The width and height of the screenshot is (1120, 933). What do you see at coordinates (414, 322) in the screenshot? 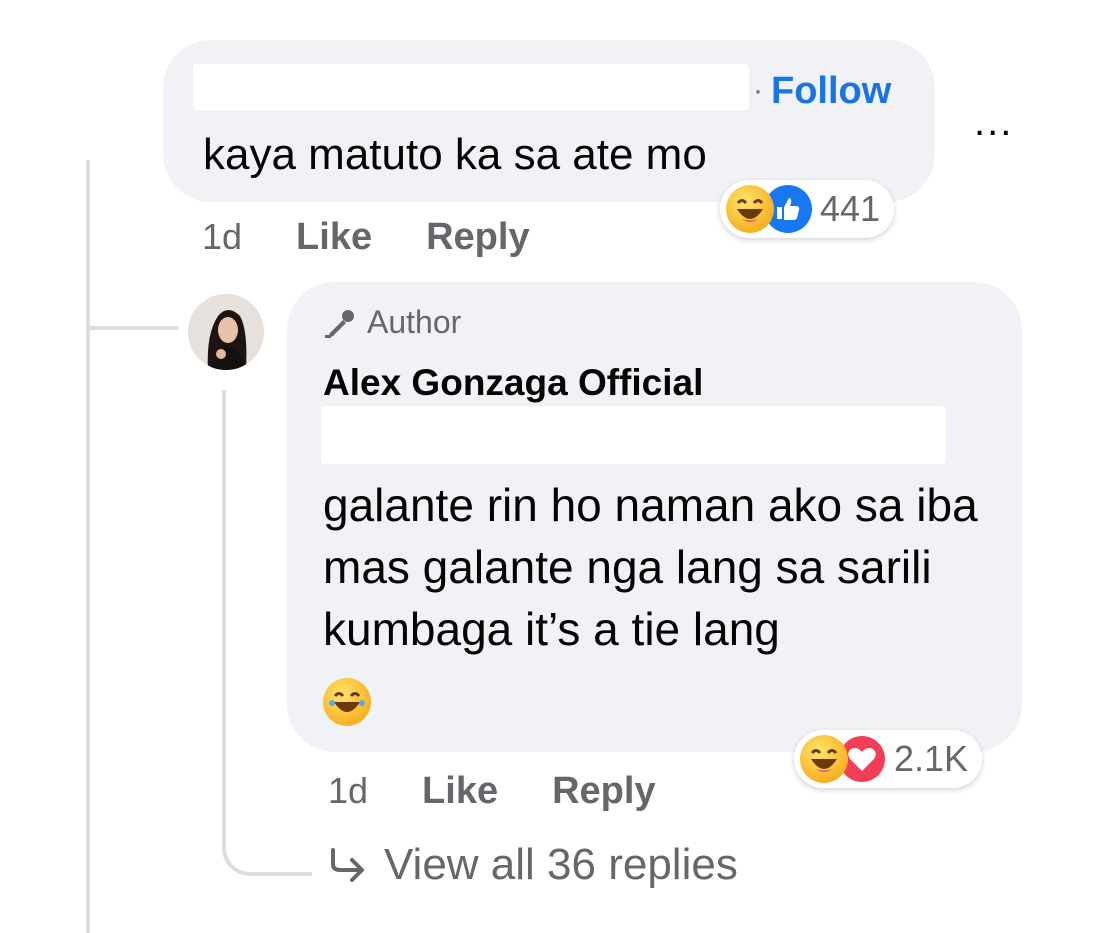
I see `author-badge-label: Author` at bounding box center [414, 322].